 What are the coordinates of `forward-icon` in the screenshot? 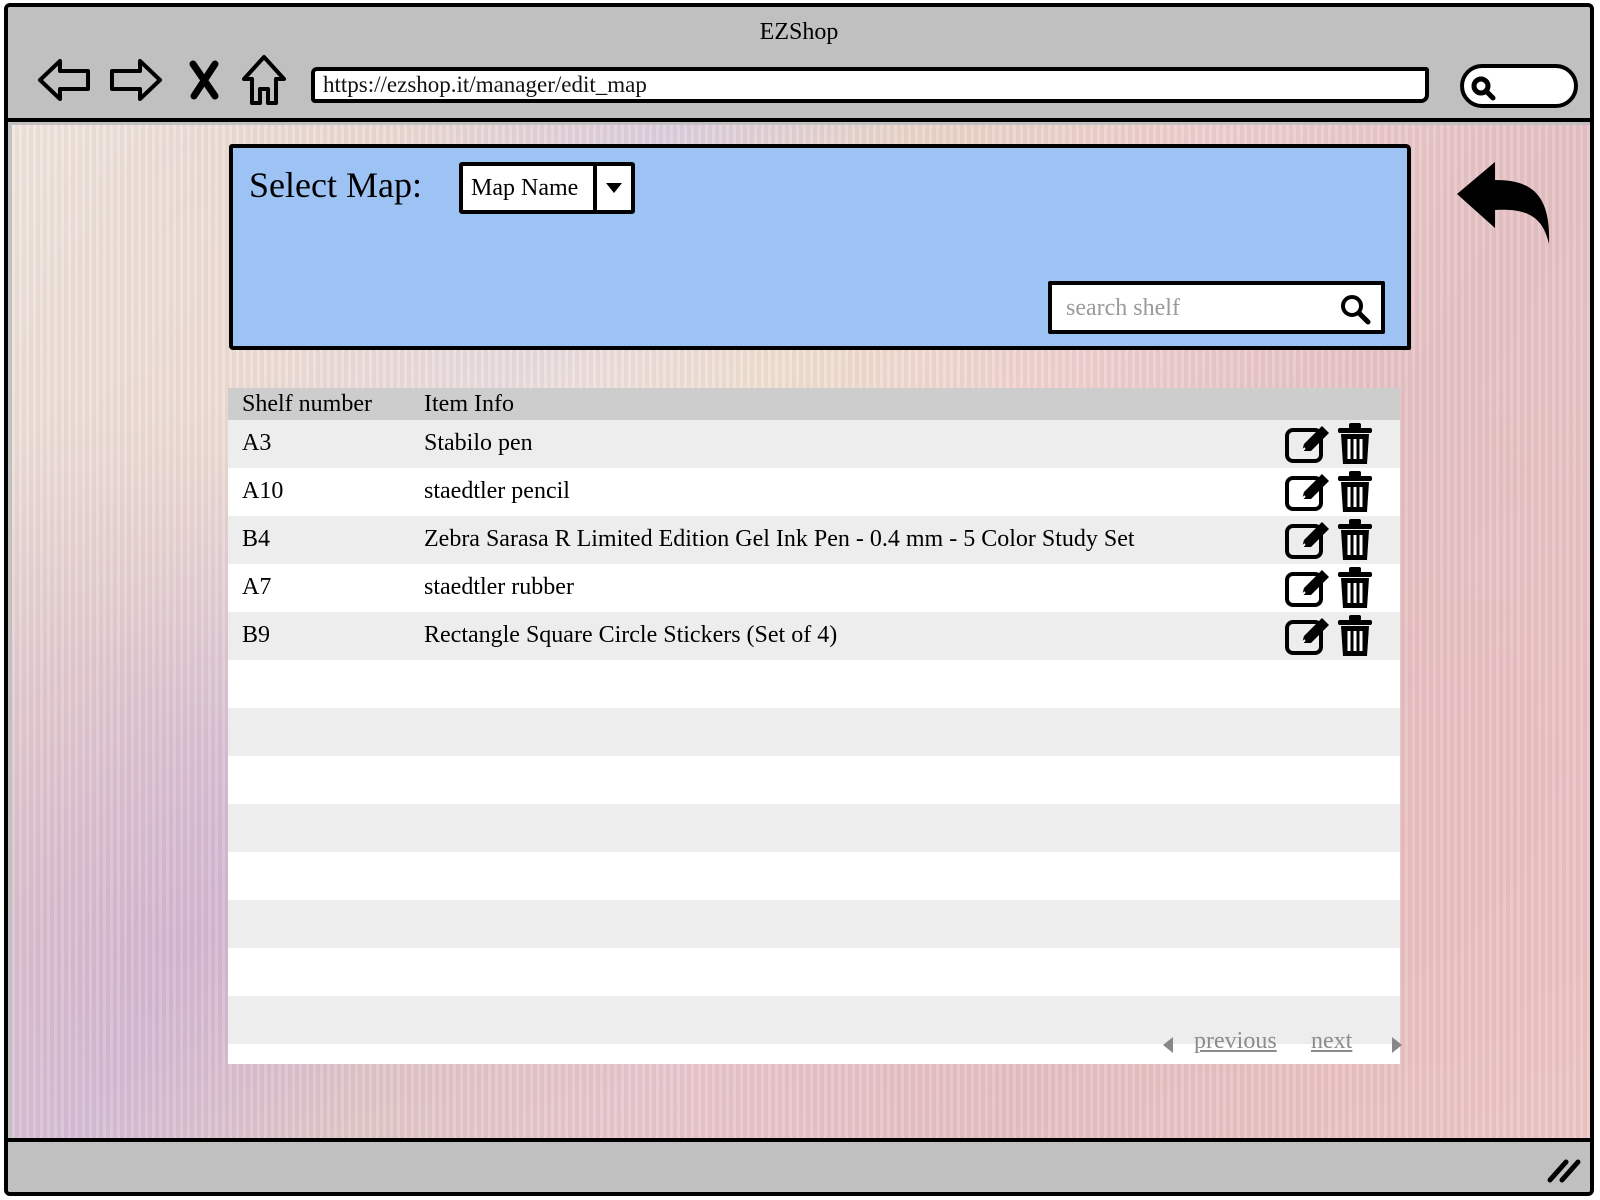 It's located at (136, 80).